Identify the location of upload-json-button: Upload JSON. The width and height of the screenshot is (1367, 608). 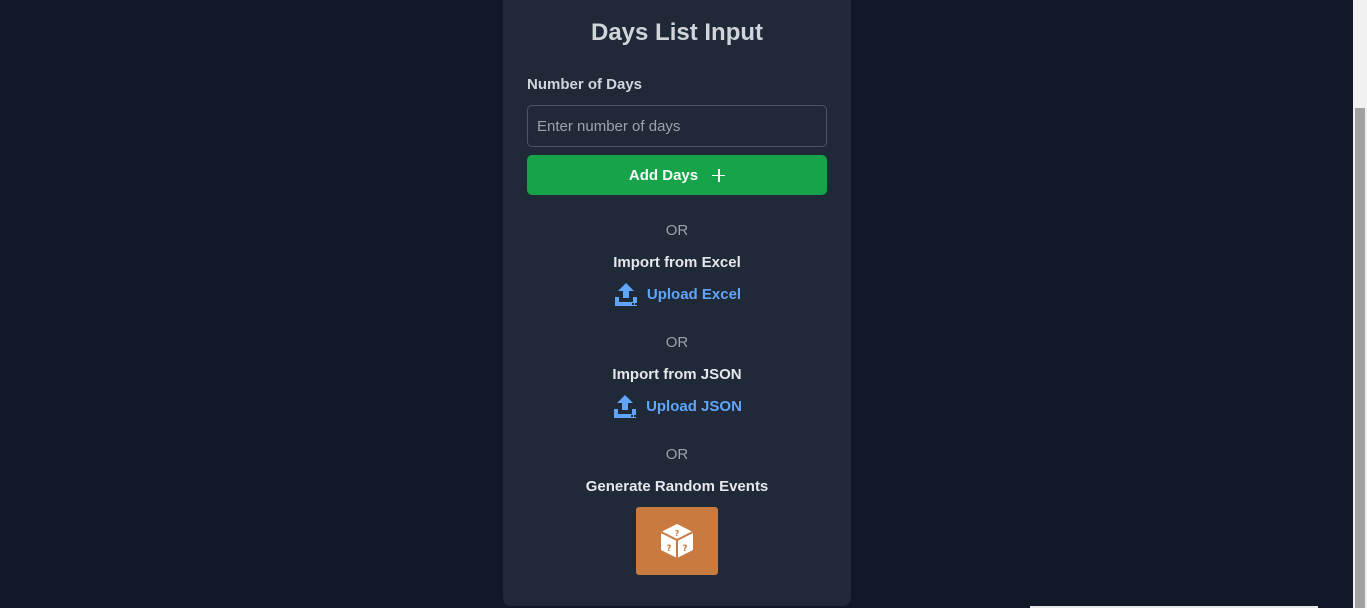
(677, 406).